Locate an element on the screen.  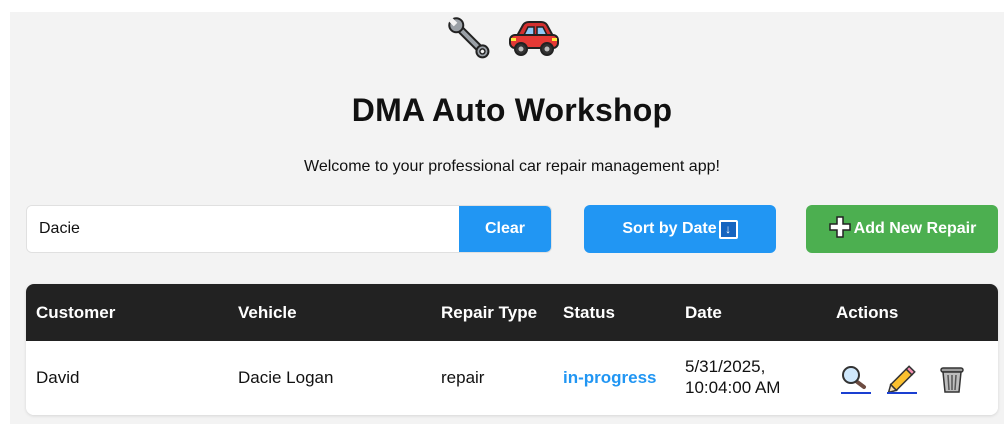
header-icons is located at coordinates (502, 38).